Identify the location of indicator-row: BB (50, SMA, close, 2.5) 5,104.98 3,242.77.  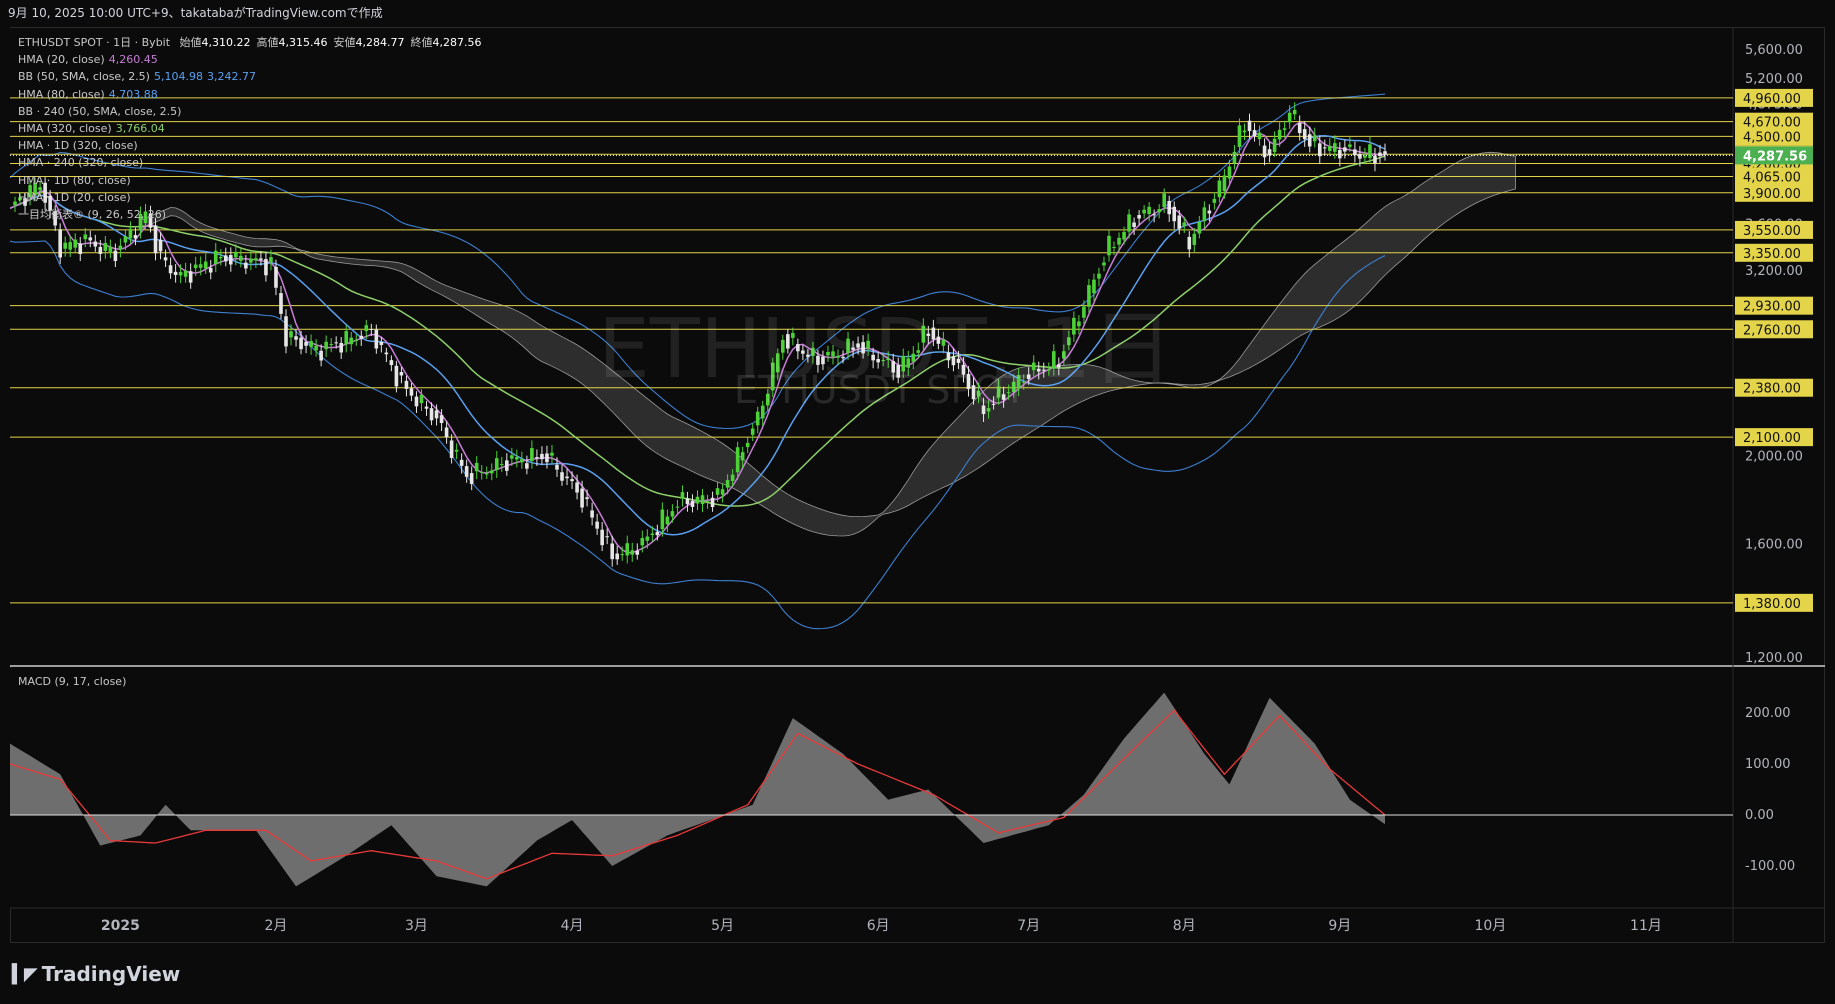
(249, 76).